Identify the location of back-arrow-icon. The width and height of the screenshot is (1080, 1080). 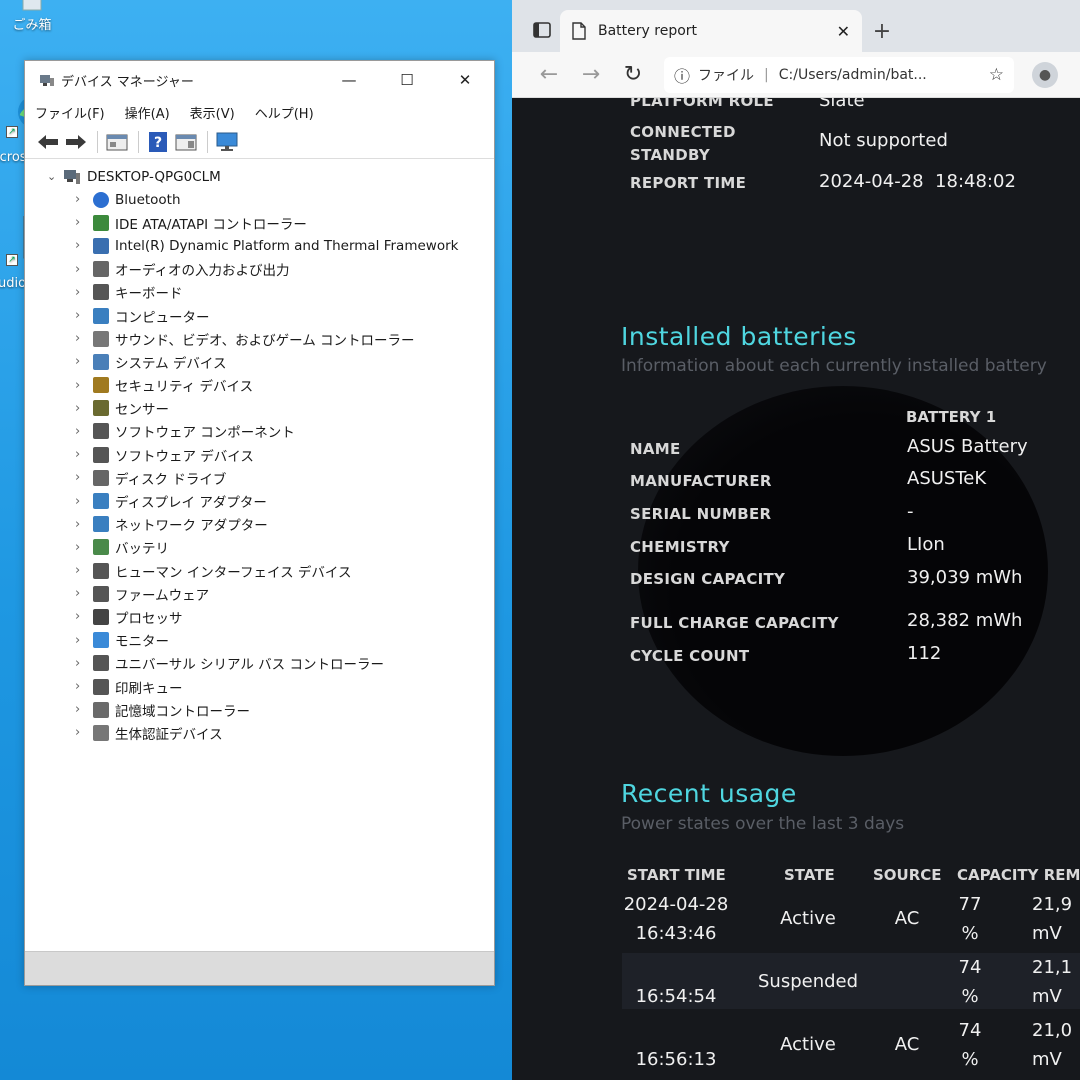
(48, 141).